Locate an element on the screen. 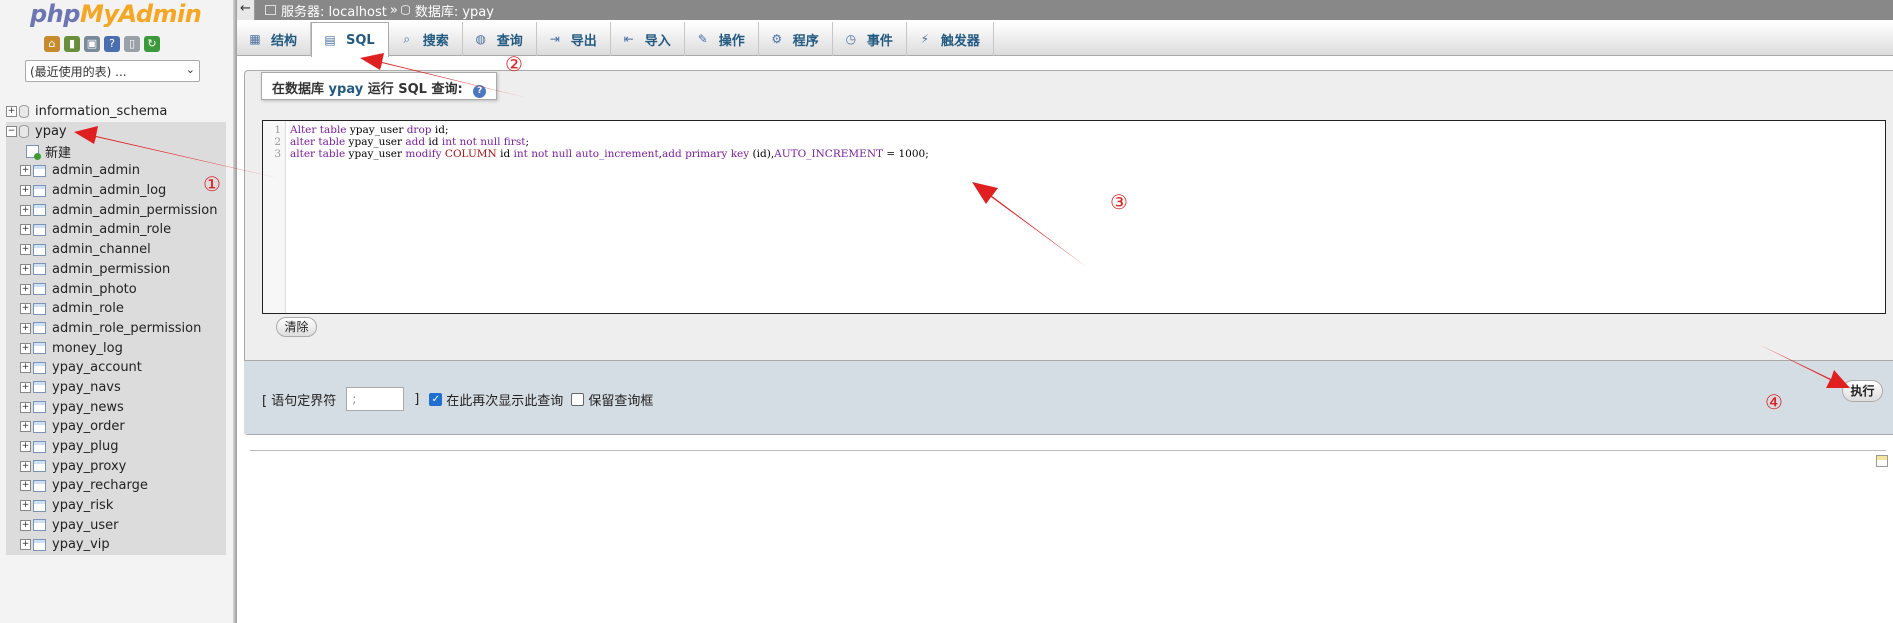 Image resolution: width=1893 pixels, height=623 pixels. tree-table-ypay_recharge: + ypay_recharge is located at coordinates (116, 486).